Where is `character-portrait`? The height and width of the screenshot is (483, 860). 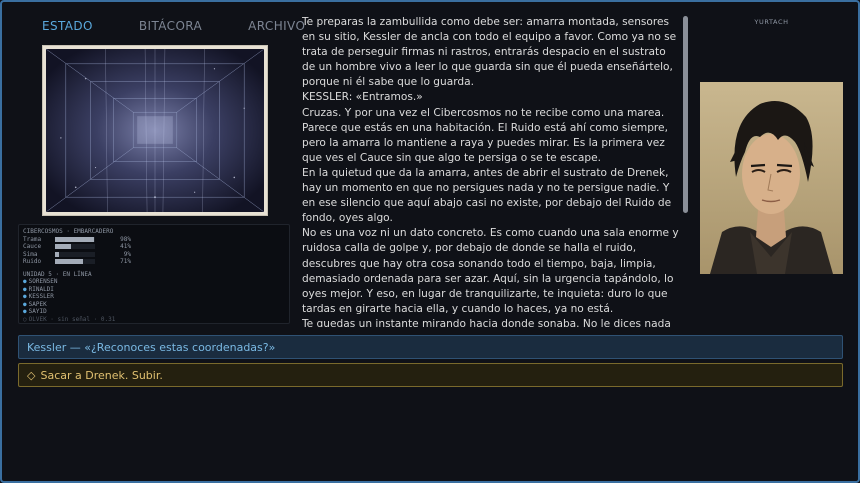
character-portrait is located at coordinates (771, 178).